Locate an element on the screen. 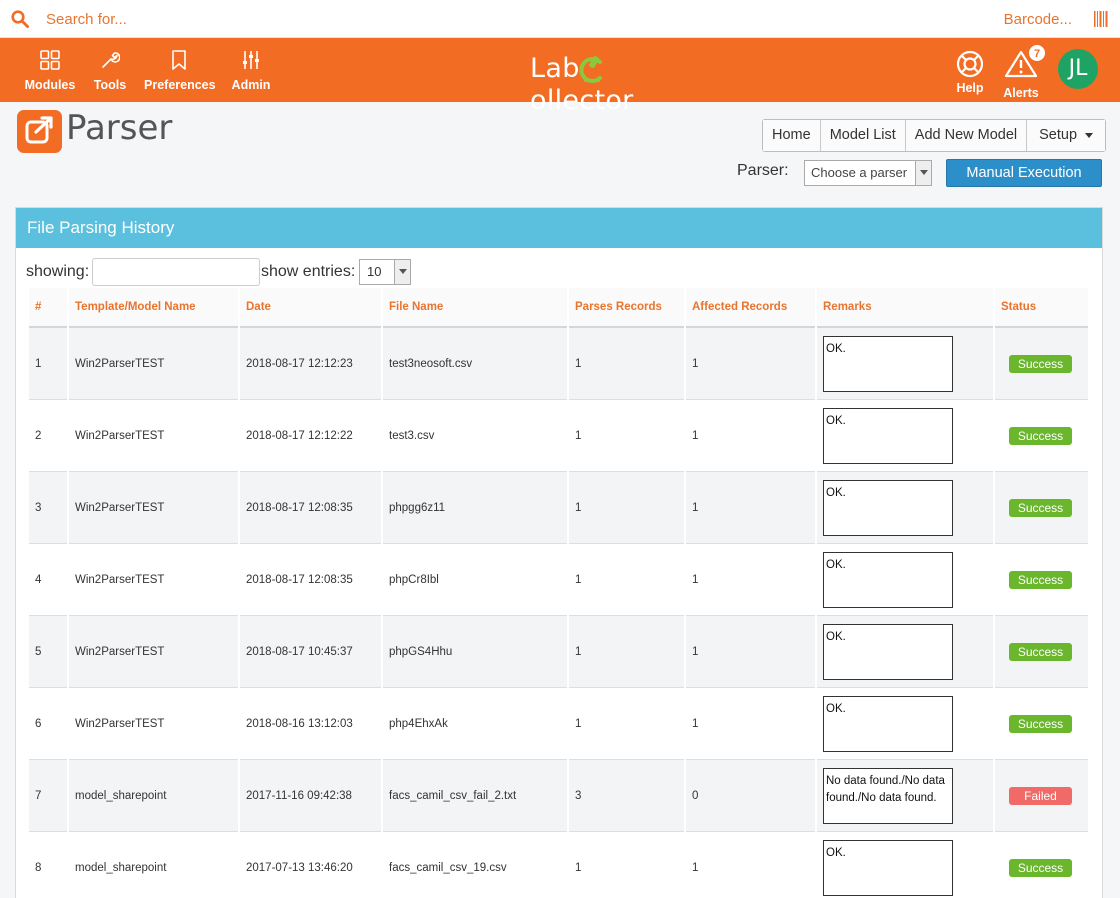 The image size is (1120, 898). col-header-model-name: Template/Model Name is located at coordinates (153, 308).